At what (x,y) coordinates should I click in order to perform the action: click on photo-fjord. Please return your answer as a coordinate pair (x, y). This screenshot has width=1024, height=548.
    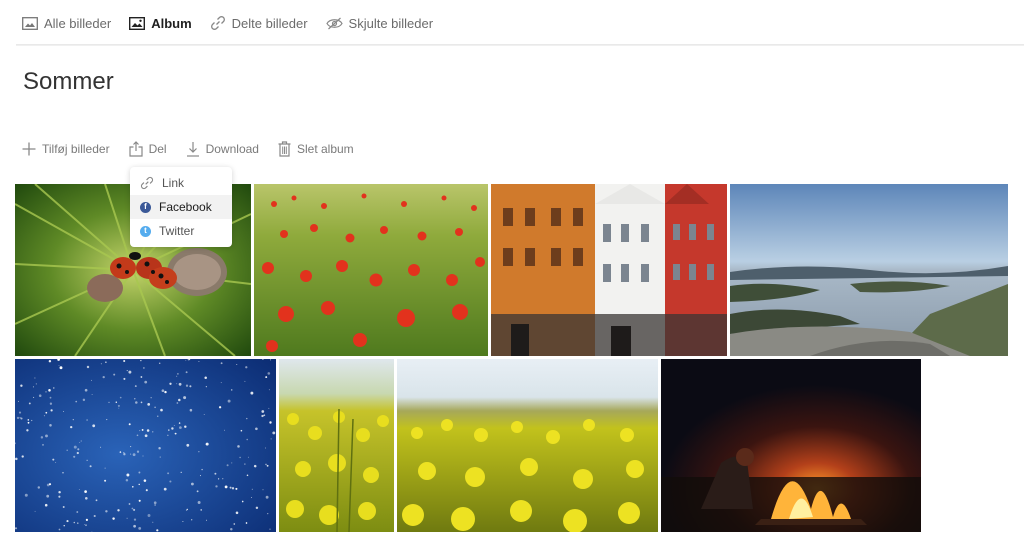
    Looking at the image, I should click on (869, 270).